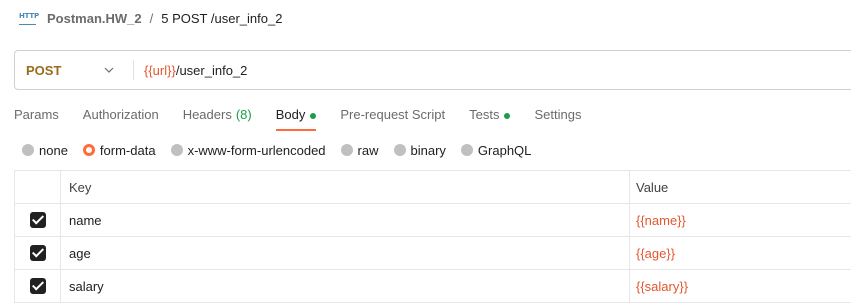 This screenshot has width=851, height=306. I want to click on radio-none: none, so click(45, 150).